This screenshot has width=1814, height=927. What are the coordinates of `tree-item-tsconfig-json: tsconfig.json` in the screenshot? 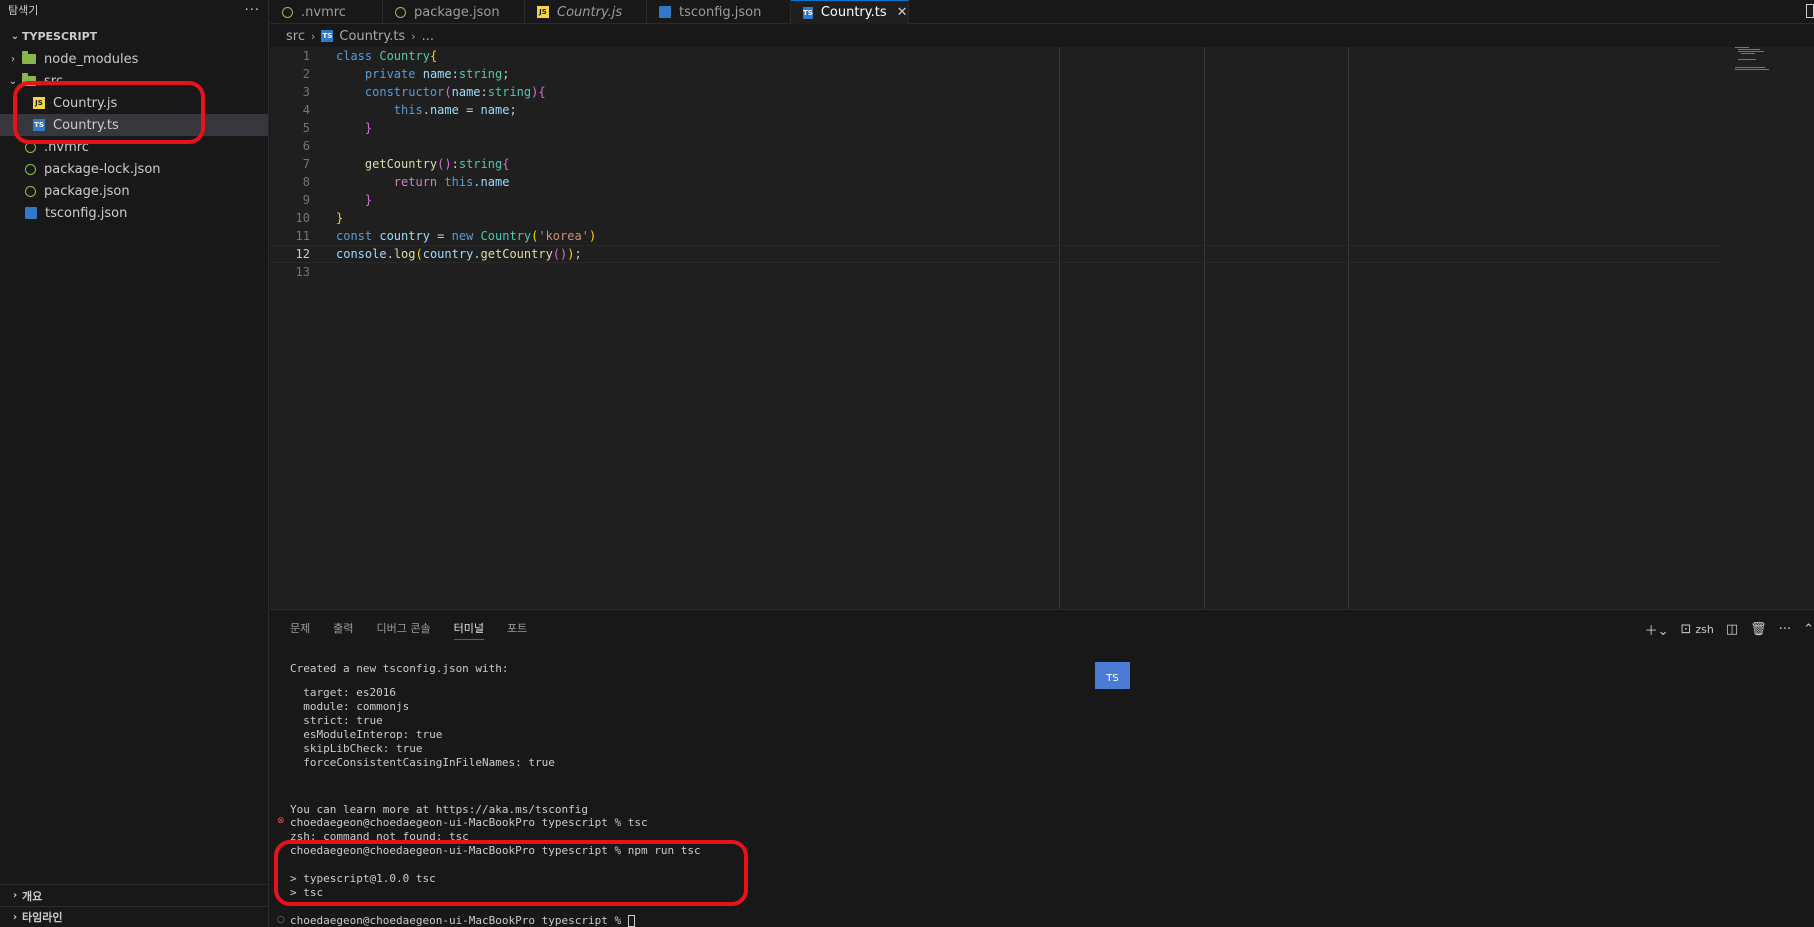 It's located at (134, 213).